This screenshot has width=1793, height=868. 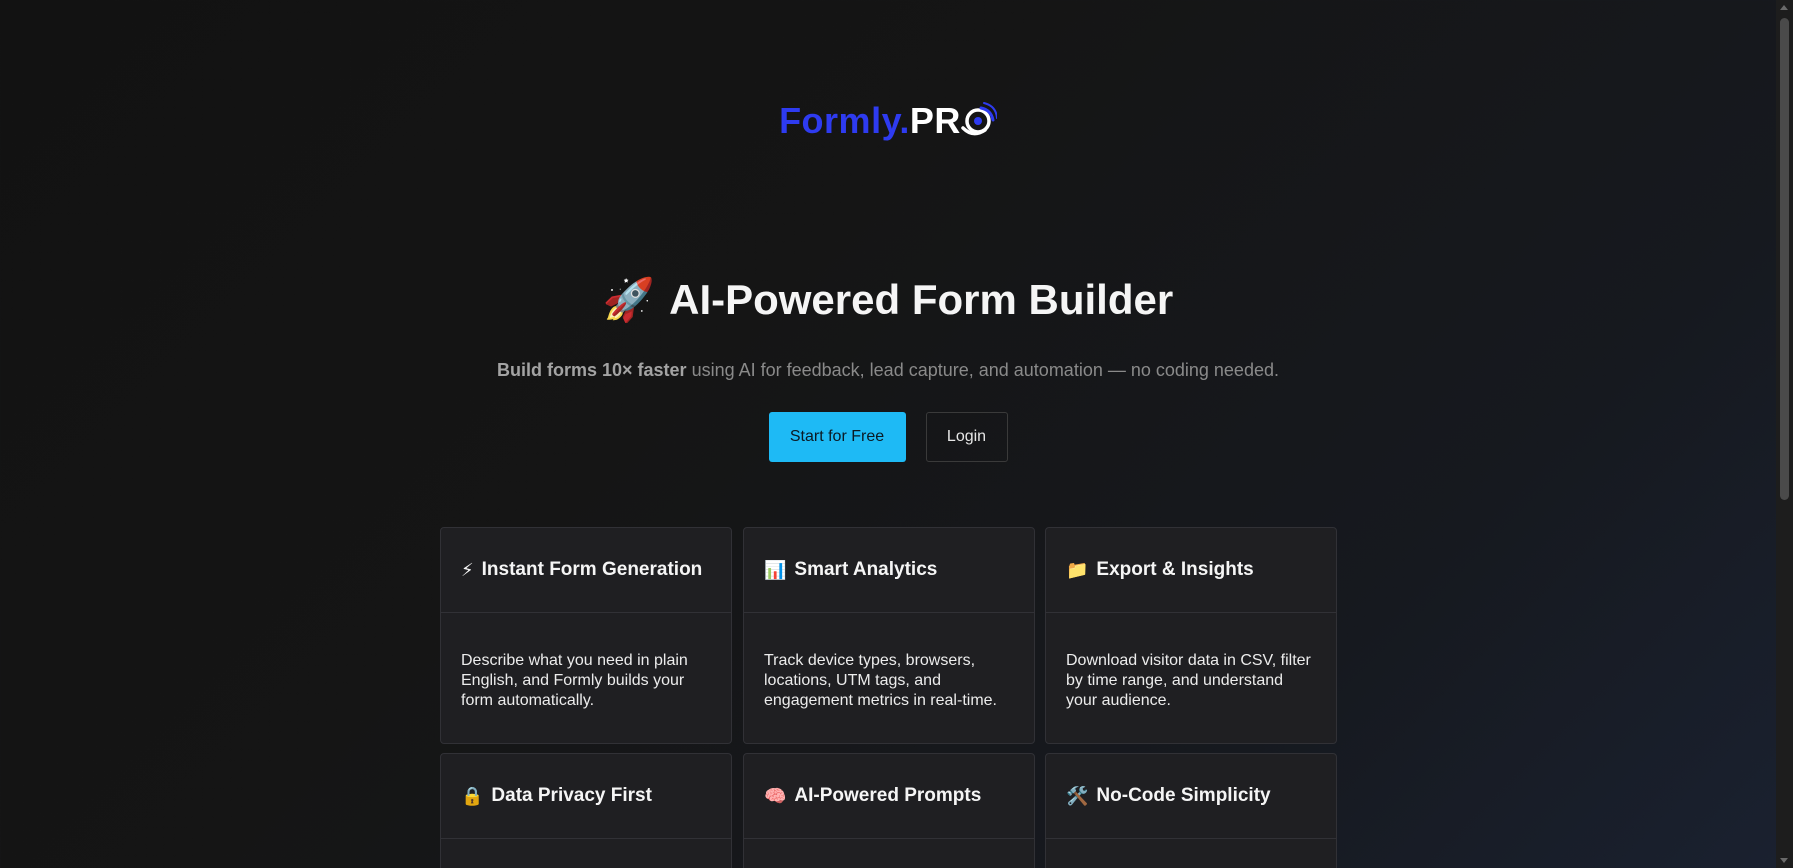 I want to click on logo-text-secondary: PR, so click(x=935, y=120).